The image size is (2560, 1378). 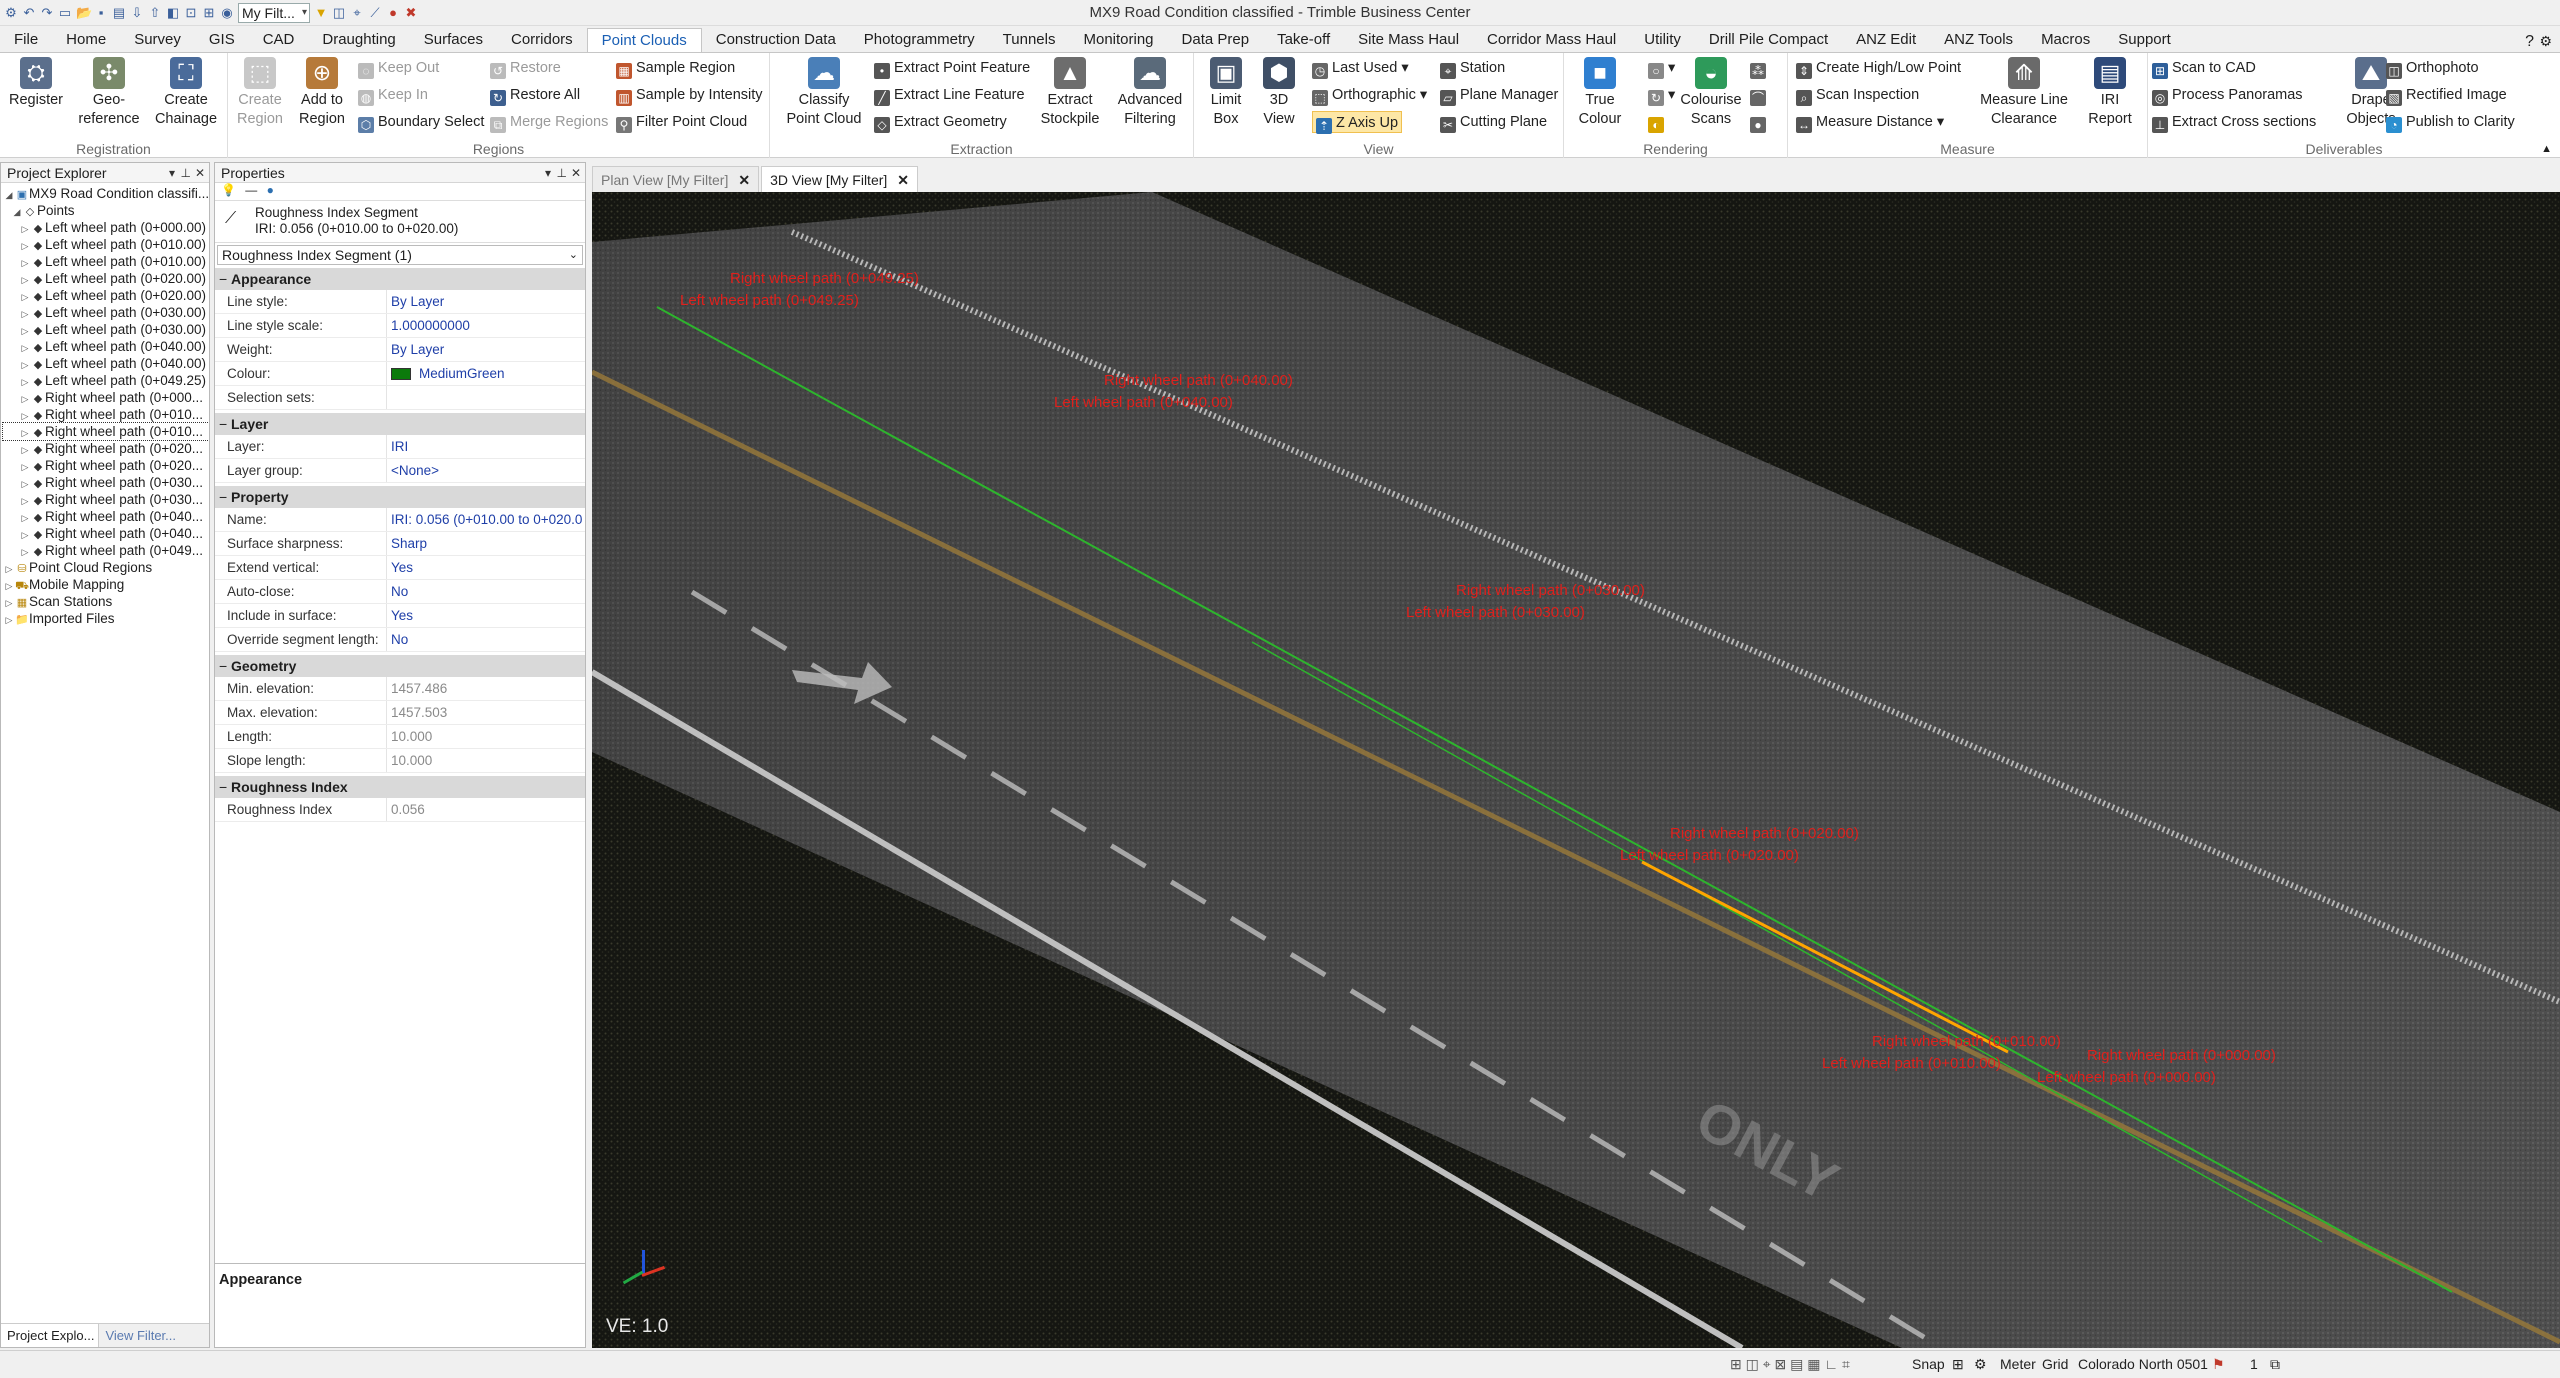 I want to click on snap-icon: ⊞, so click(x=1958, y=1364).